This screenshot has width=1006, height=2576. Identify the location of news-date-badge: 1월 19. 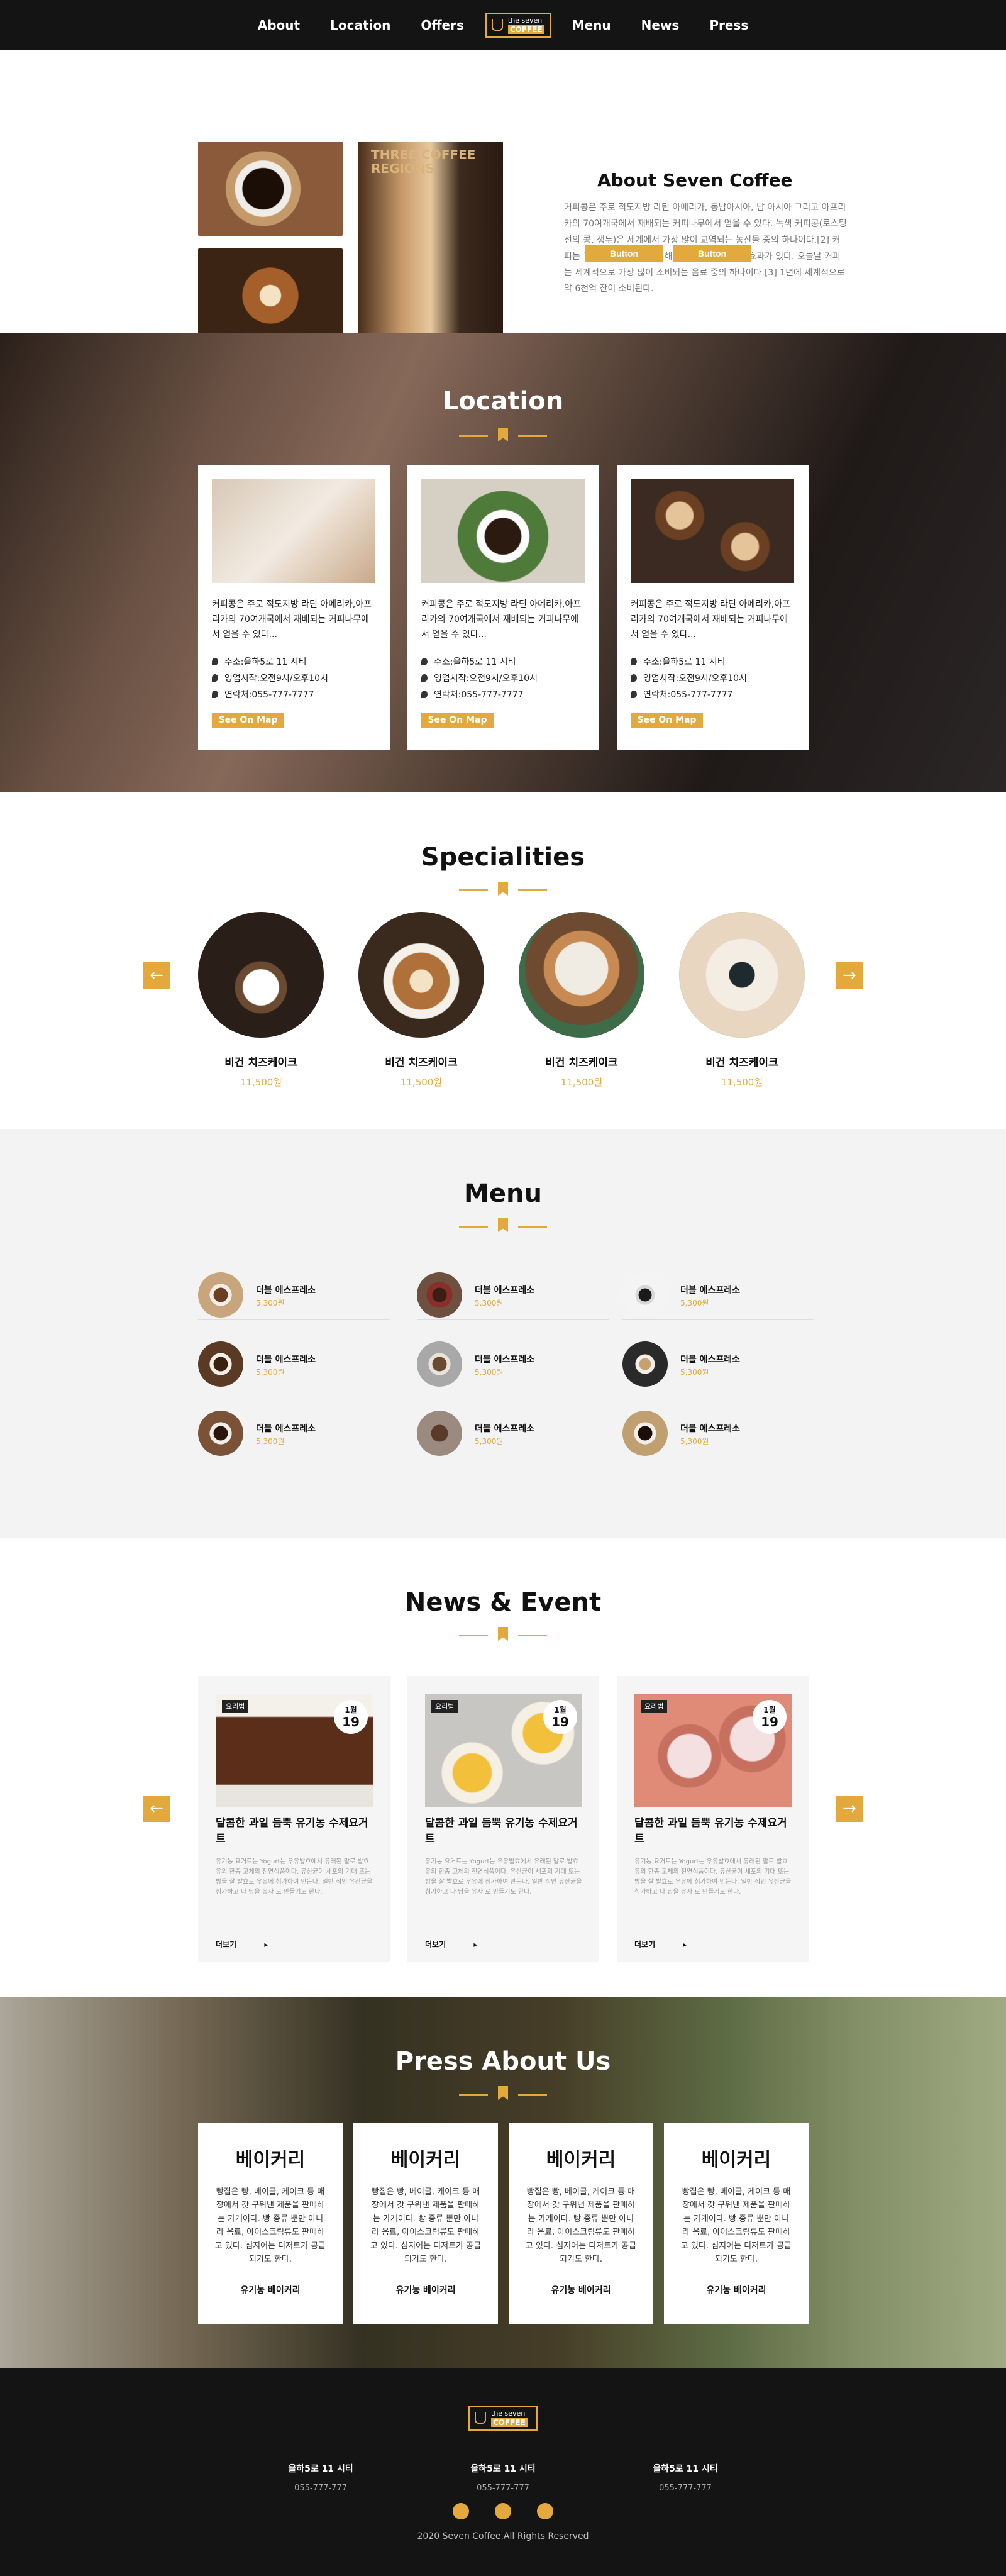
(560, 1717).